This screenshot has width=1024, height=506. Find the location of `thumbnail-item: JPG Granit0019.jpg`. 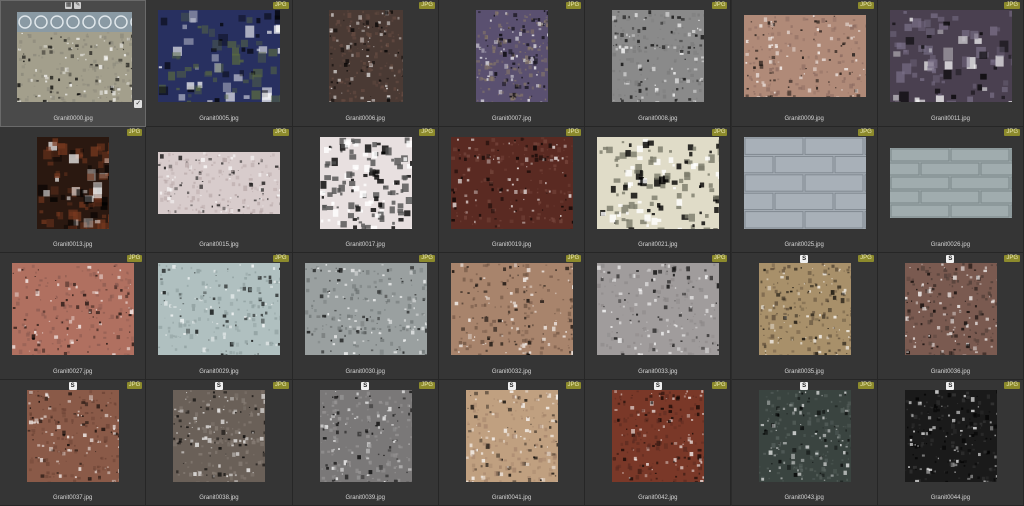

thumbnail-item: JPG Granit0019.jpg is located at coordinates (512, 189).